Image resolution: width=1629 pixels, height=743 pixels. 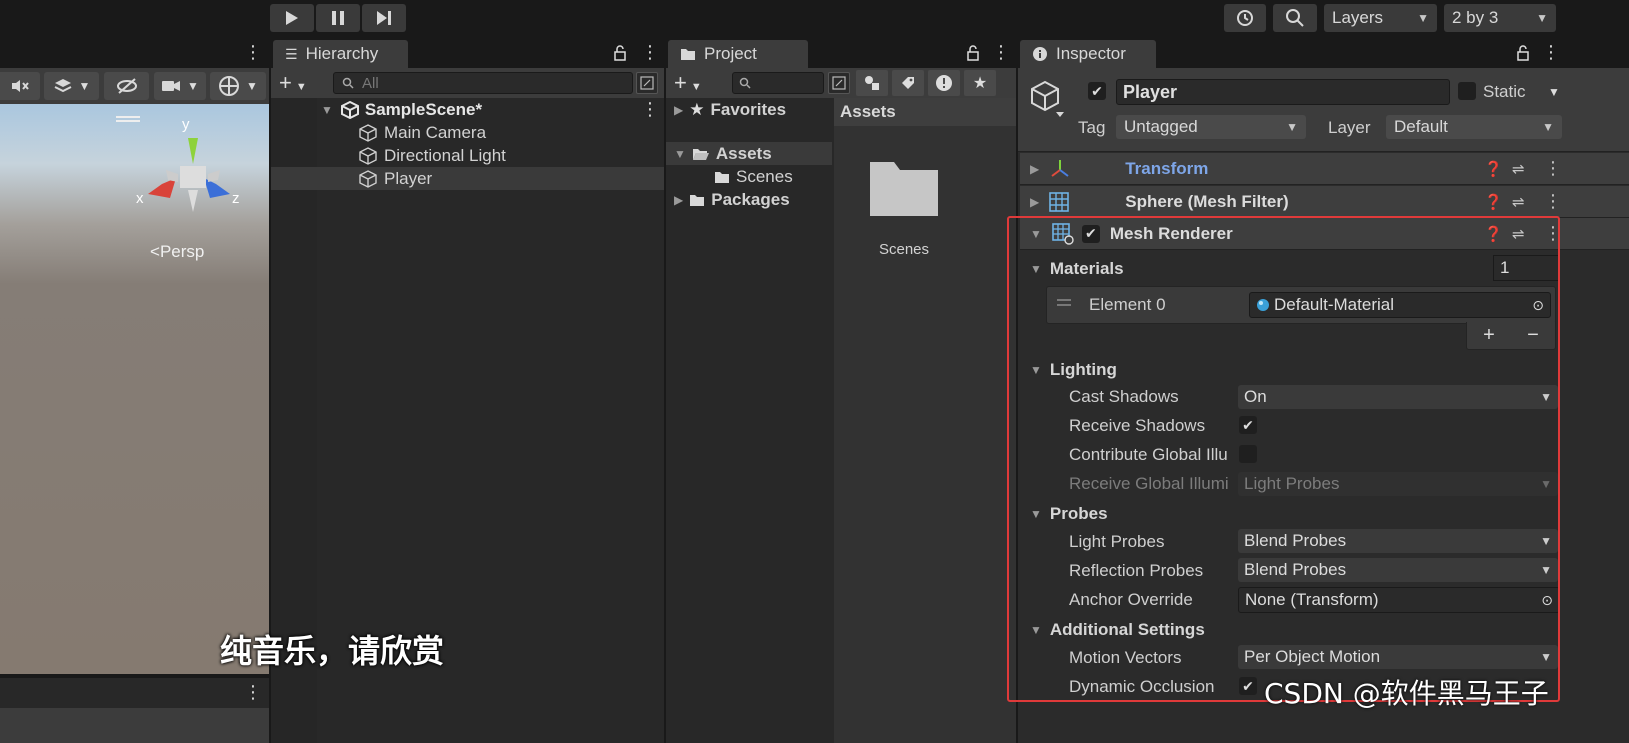 I want to click on anchor-override-label: Anchor Override, so click(x=1131, y=599).